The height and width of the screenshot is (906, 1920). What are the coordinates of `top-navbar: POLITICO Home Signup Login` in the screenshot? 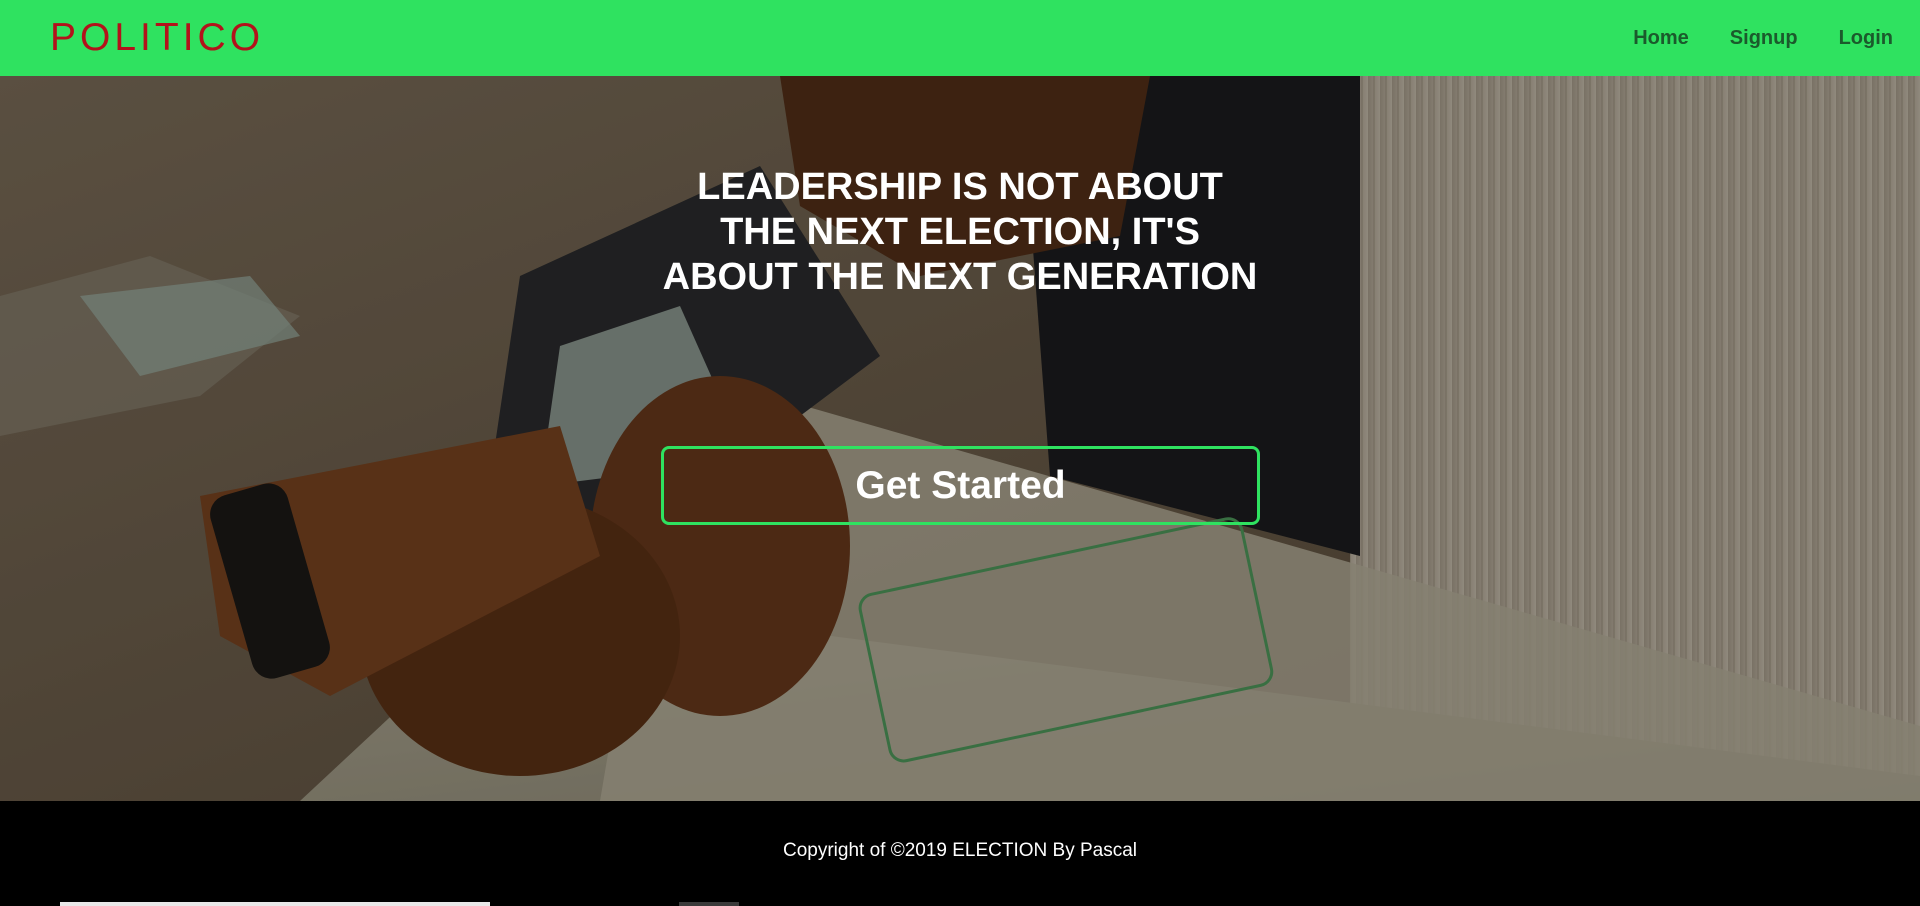 It's located at (960, 38).